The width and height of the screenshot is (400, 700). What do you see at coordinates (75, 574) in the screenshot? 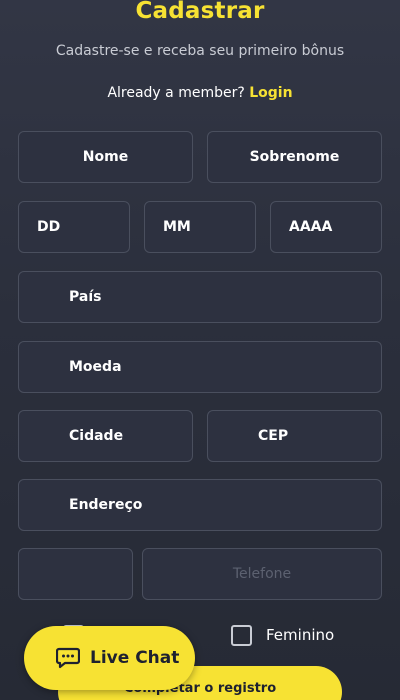
I see `phone-code-field` at bounding box center [75, 574].